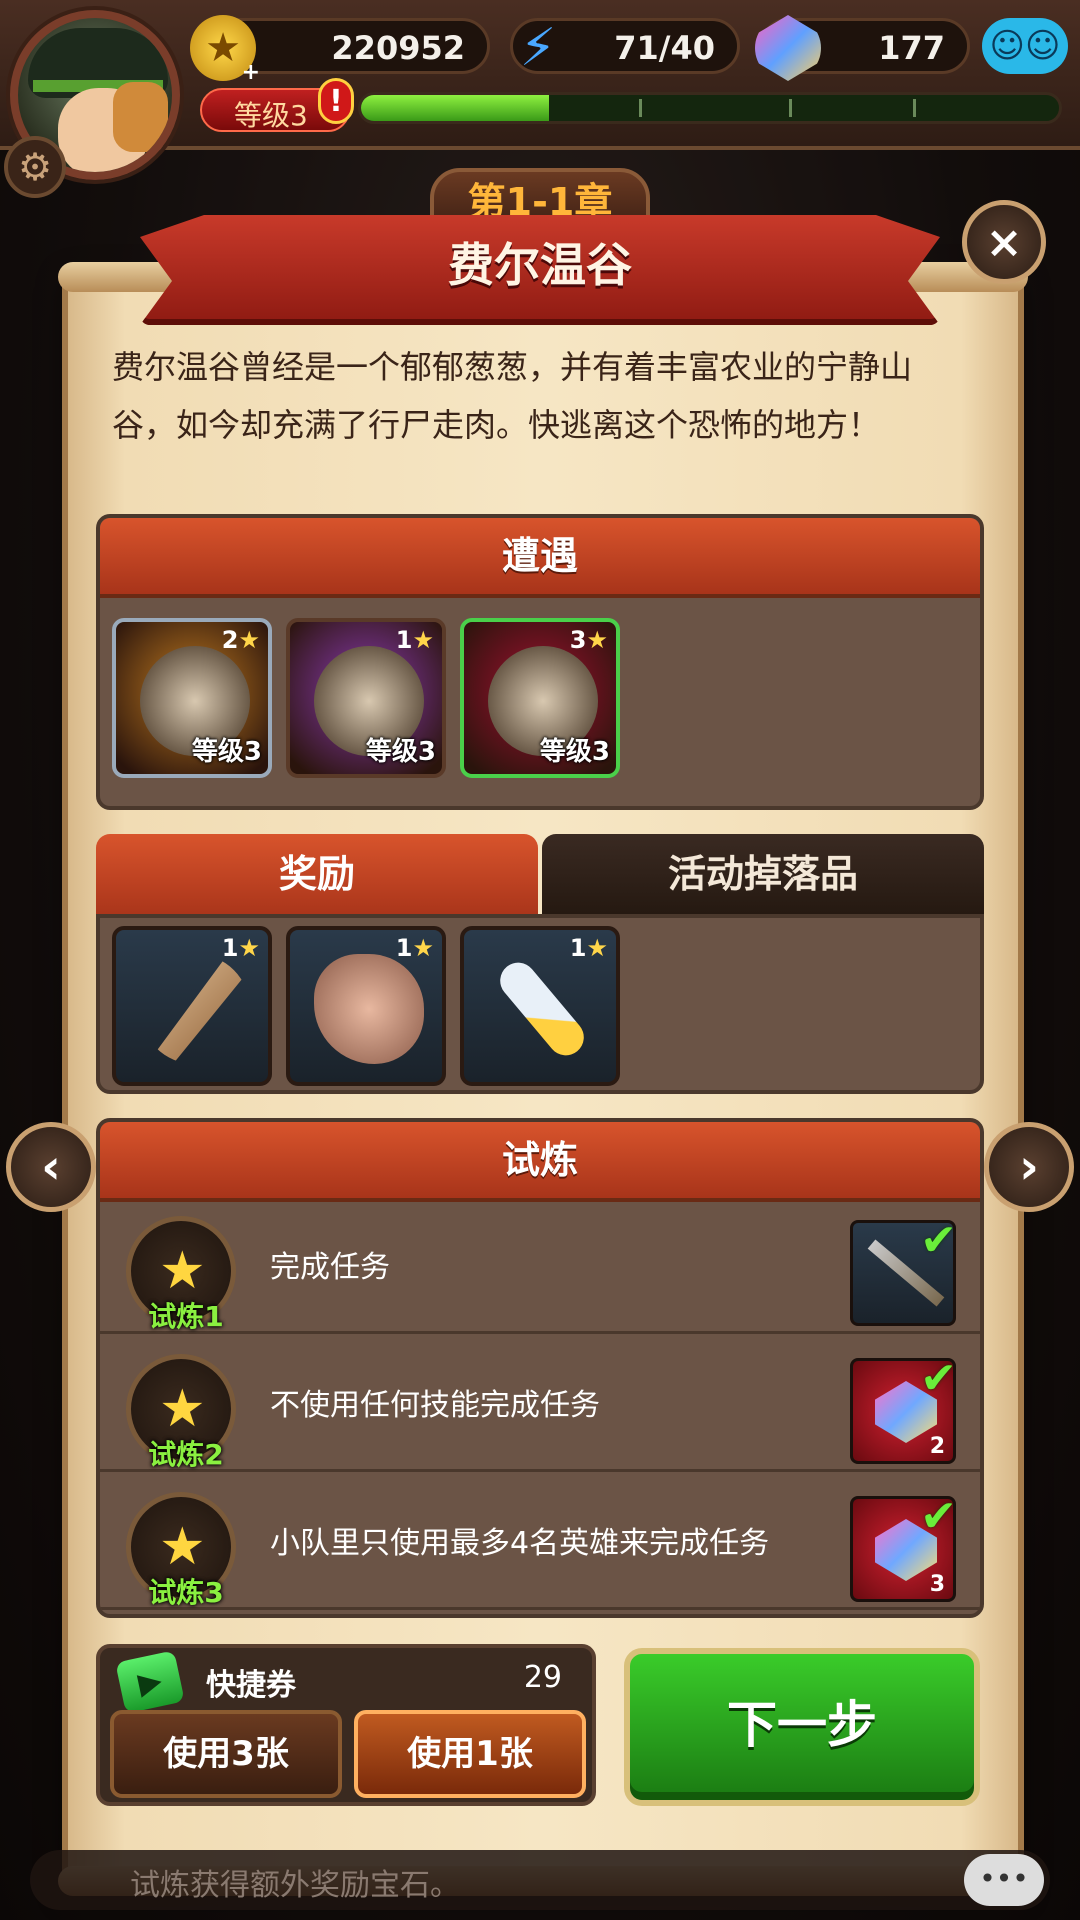 This screenshot has height=1920, width=1080. I want to click on quick-ticket-icon: ▶, so click(150, 1682).